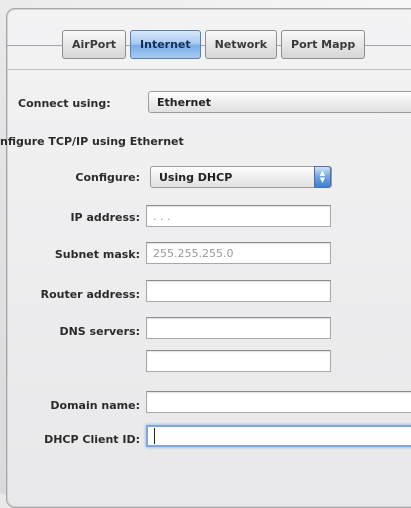  Describe the element at coordinates (165, 44) in the screenshot. I see `tab-internet: Internet` at that location.